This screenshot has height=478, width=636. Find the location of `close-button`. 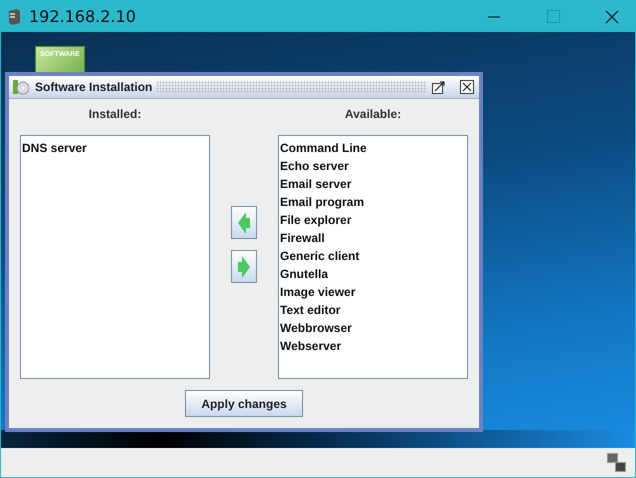

close-button is located at coordinates (467, 87).